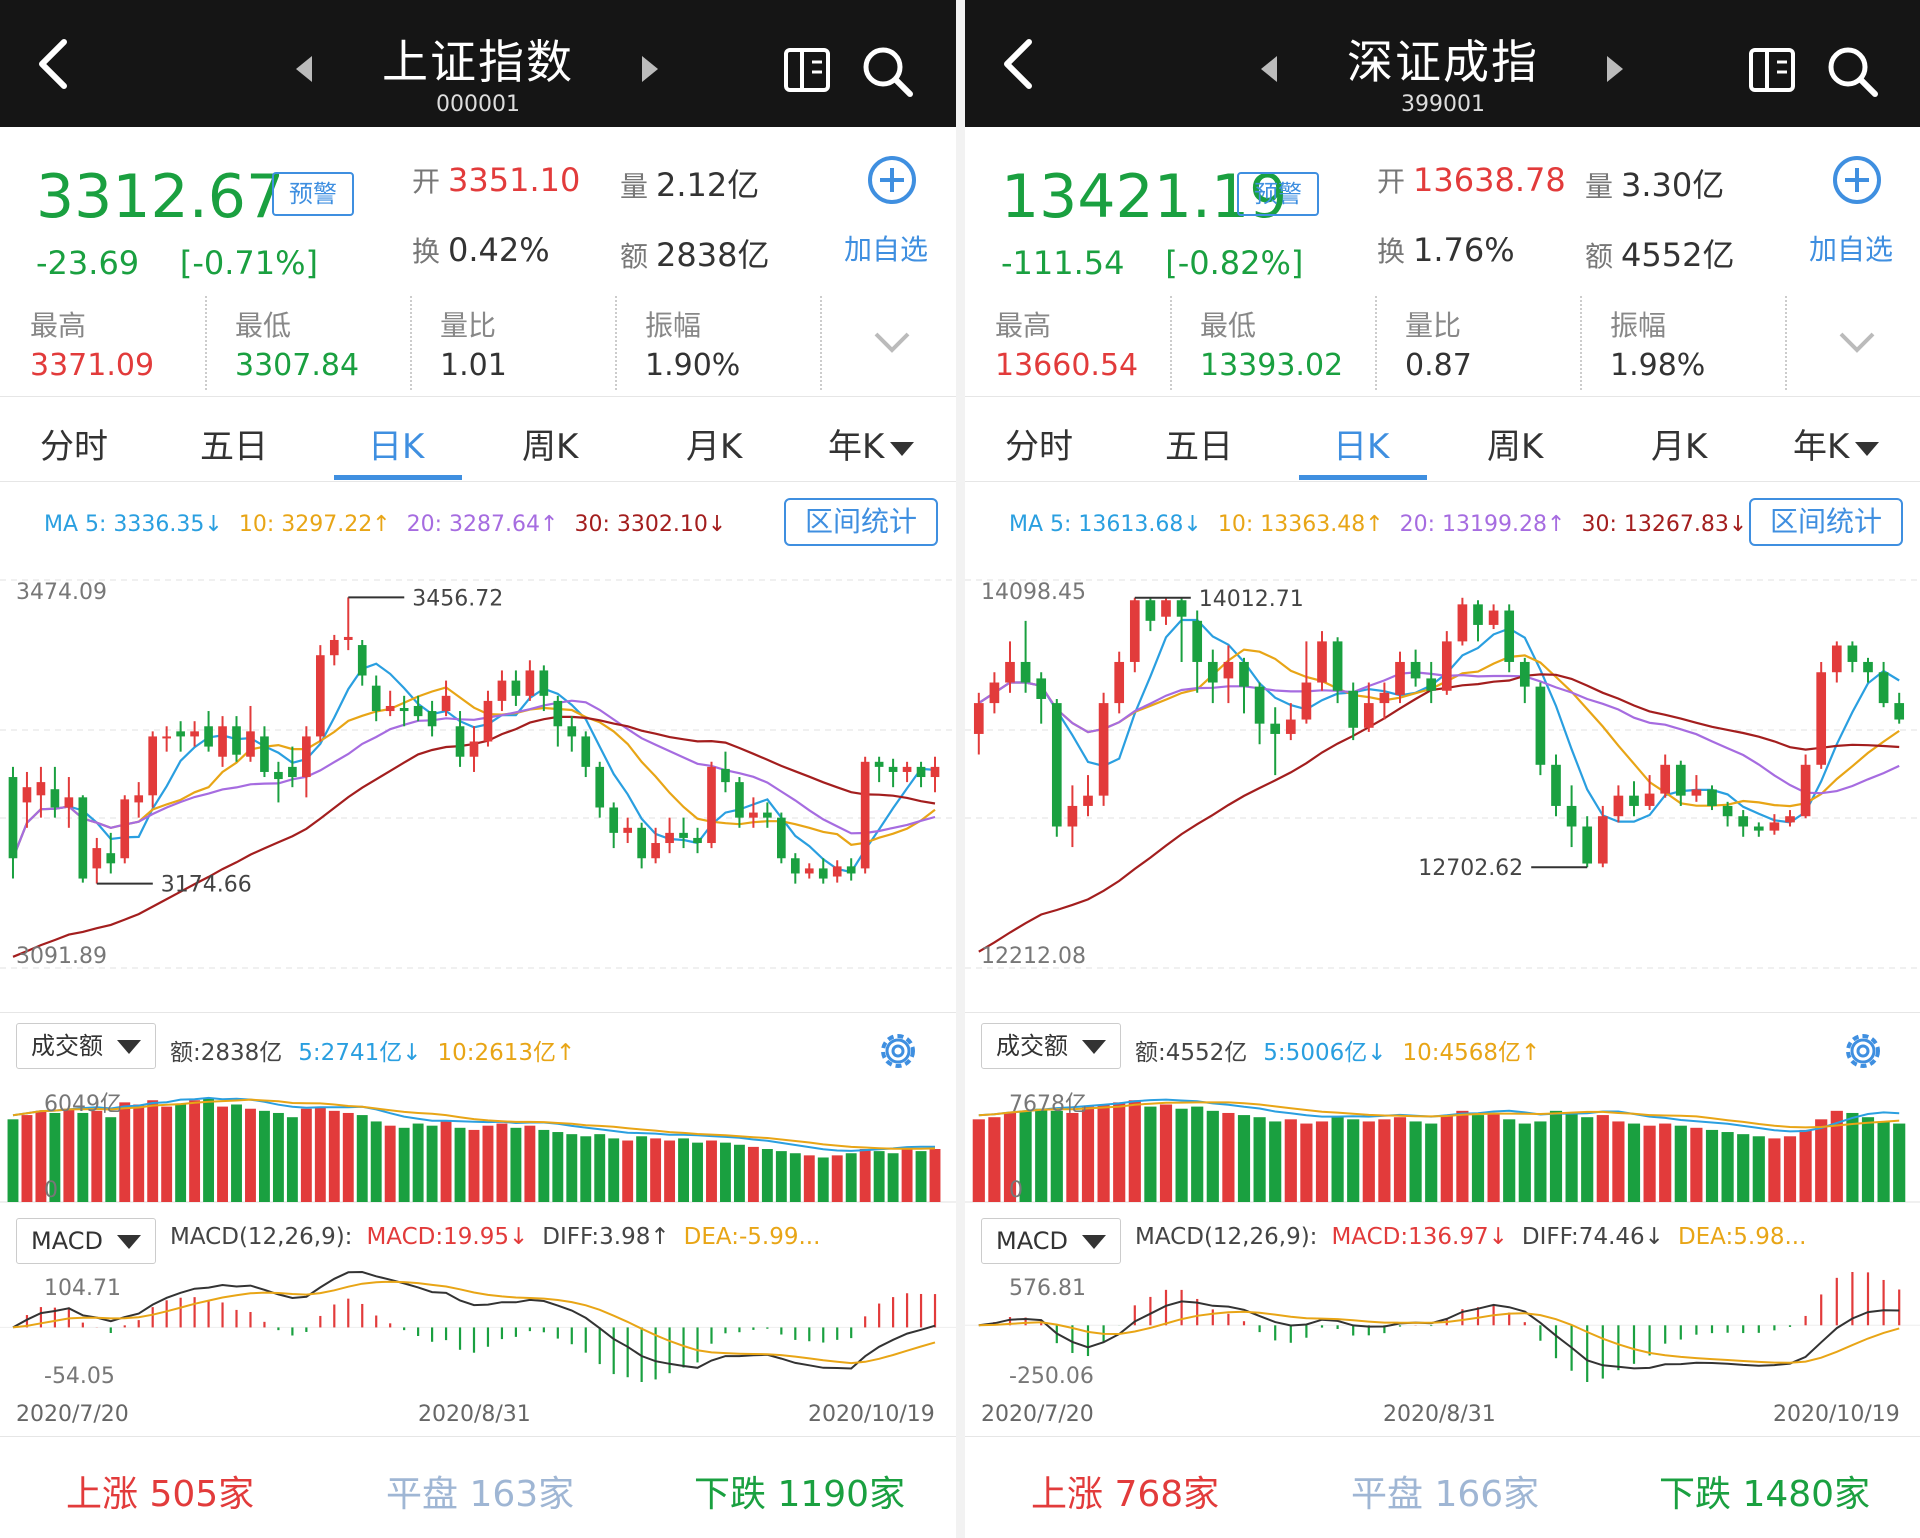 The height and width of the screenshot is (1538, 1920). I want to click on date-mid: 2020/8/31, so click(474, 1414).